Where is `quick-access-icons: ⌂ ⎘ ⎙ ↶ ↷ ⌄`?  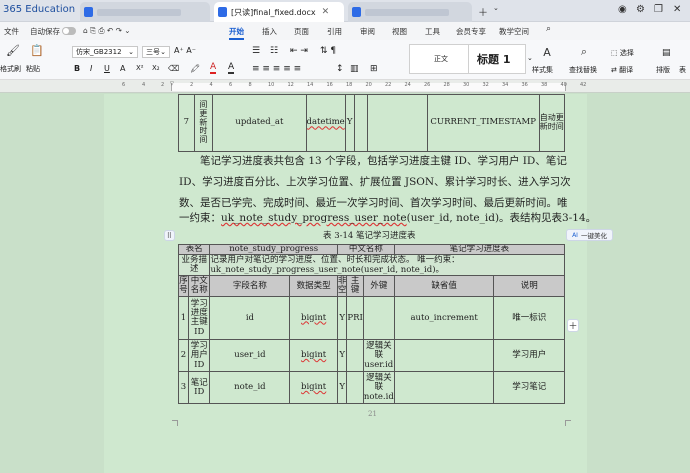
quick-access-icons: ⌂ ⎘ ⎙ ↶ ↷ ⌄ is located at coordinates (107, 31).